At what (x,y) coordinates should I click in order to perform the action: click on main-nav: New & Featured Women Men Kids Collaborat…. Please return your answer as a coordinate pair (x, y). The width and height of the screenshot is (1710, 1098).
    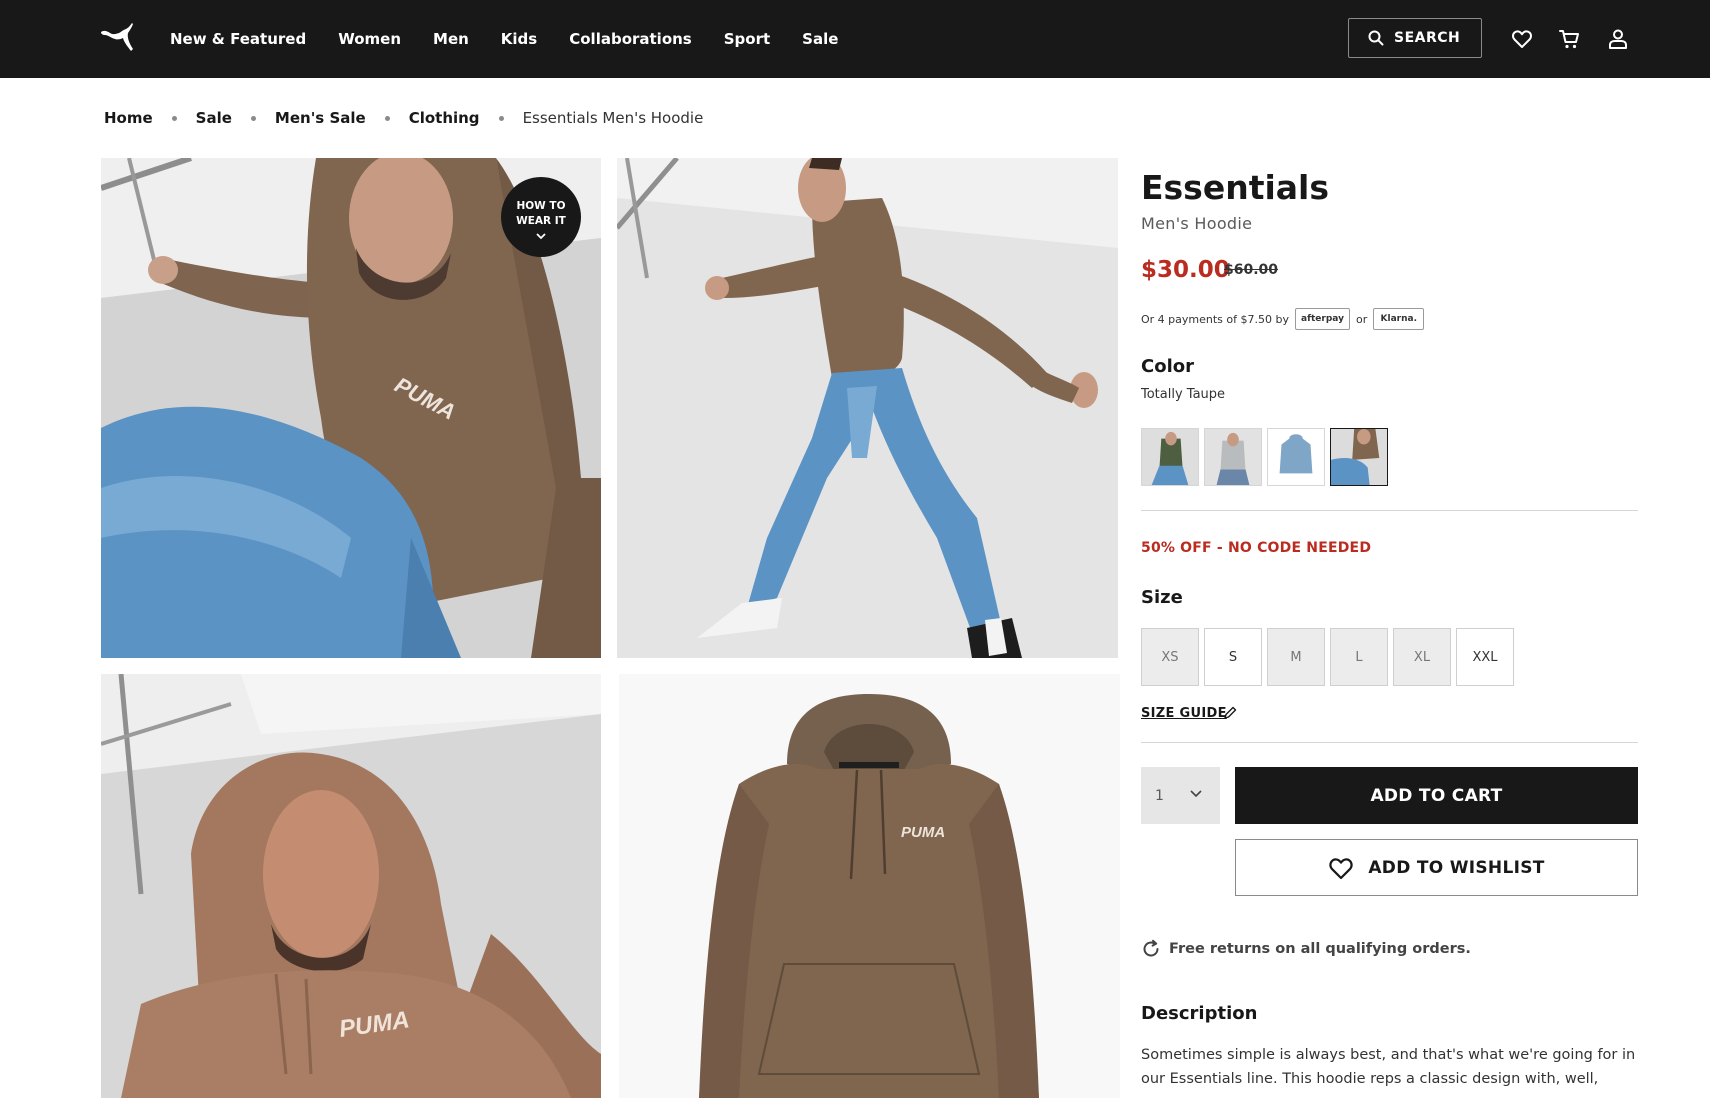
    Looking at the image, I should click on (520, 39).